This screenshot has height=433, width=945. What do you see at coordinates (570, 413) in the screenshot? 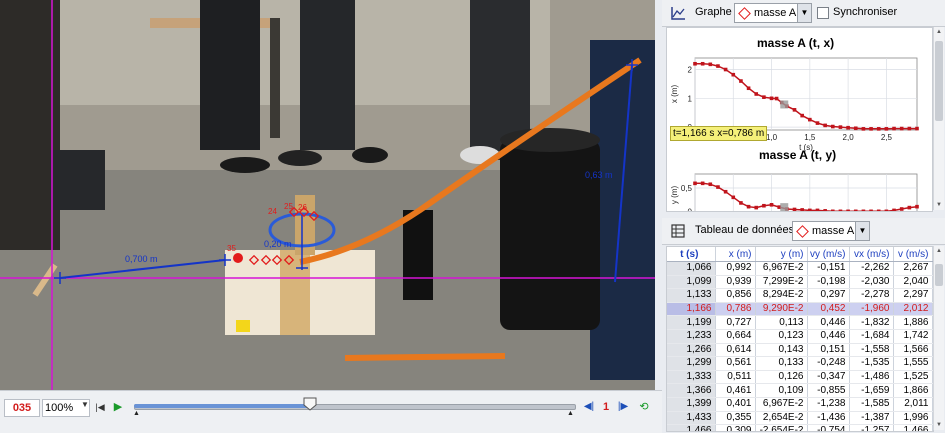
I see `slider-end-marker-icon: ▲` at bounding box center [570, 413].